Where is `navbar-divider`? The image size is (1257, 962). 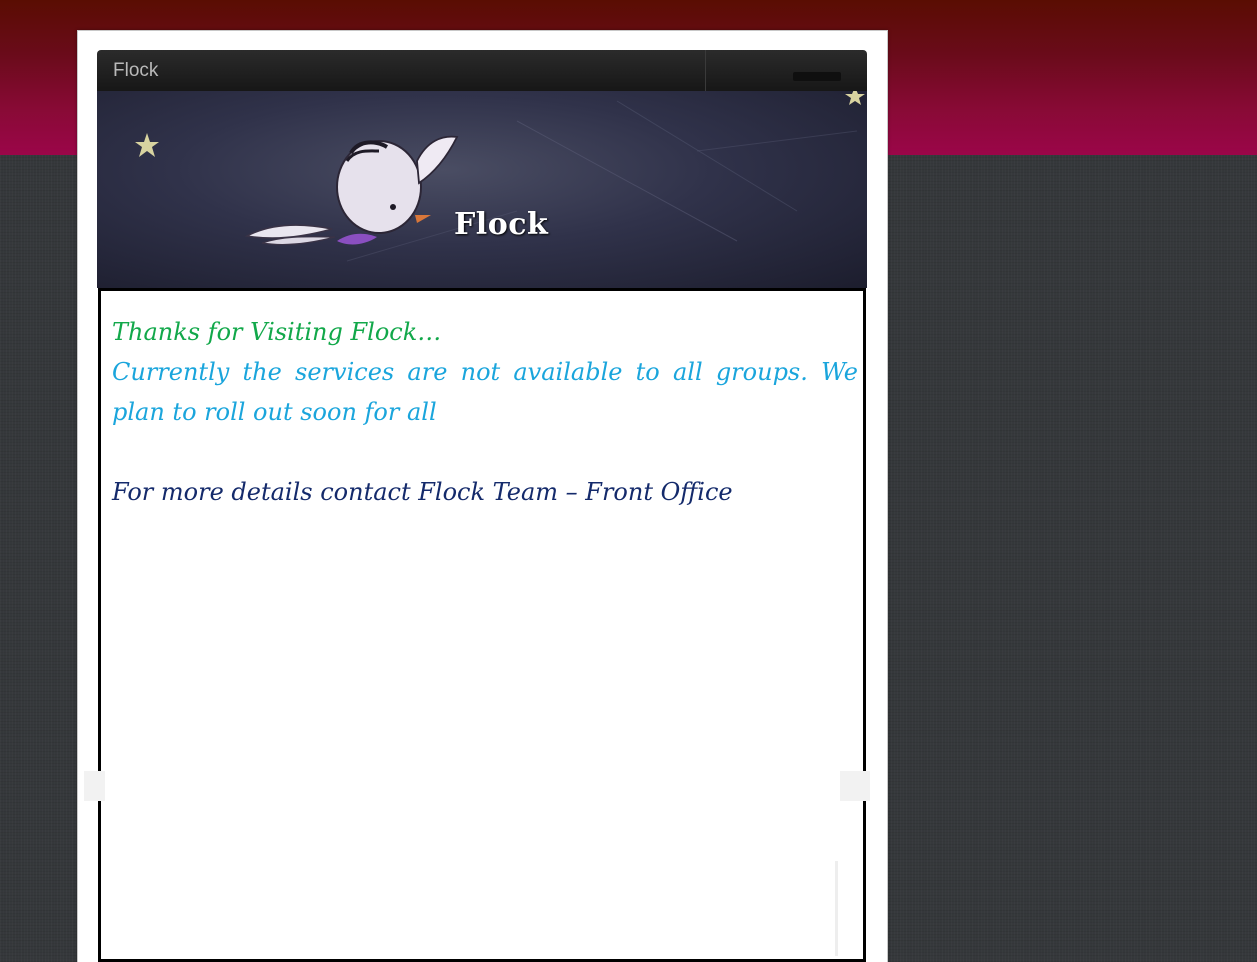
navbar-divider is located at coordinates (705, 70).